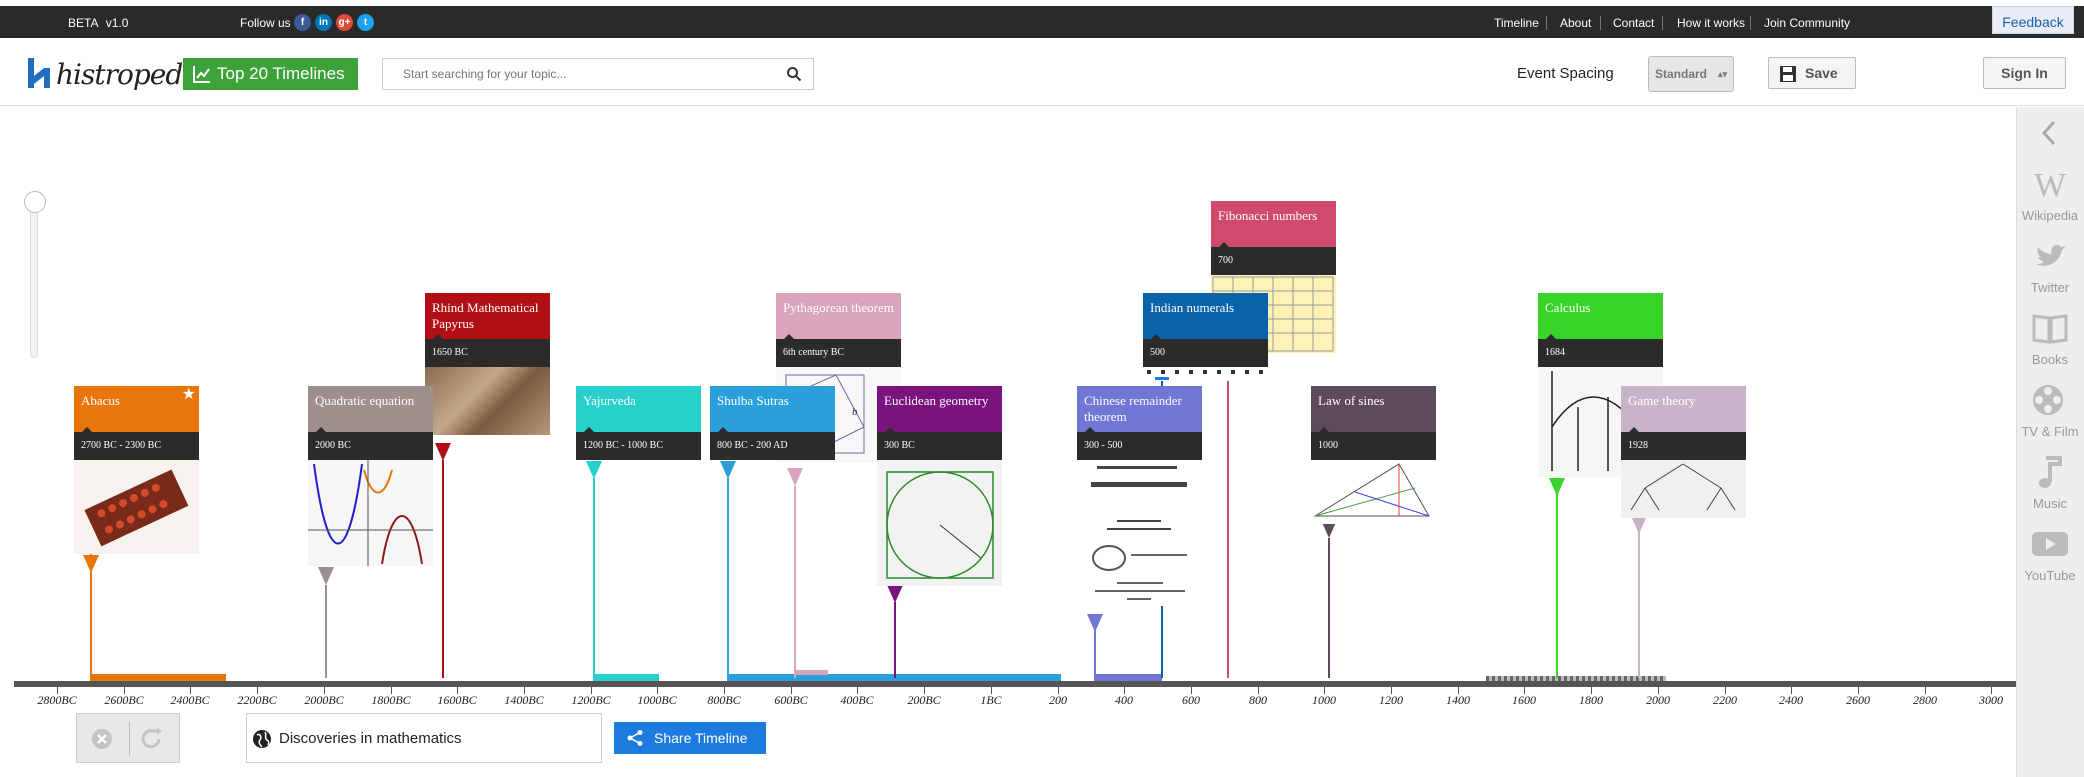  What do you see at coordinates (34, 277) in the screenshot?
I see `zoom-slider-track` at bounding box center [34, 277].